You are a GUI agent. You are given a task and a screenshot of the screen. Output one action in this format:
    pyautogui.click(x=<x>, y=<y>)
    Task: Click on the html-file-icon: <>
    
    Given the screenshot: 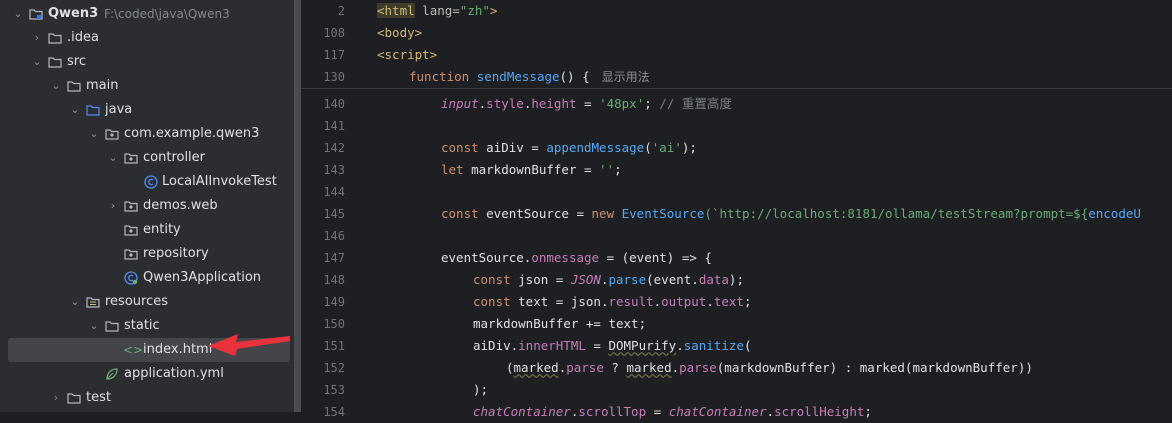 What is the action you would take?
    pyautogui.click(x=133, y=350)
    